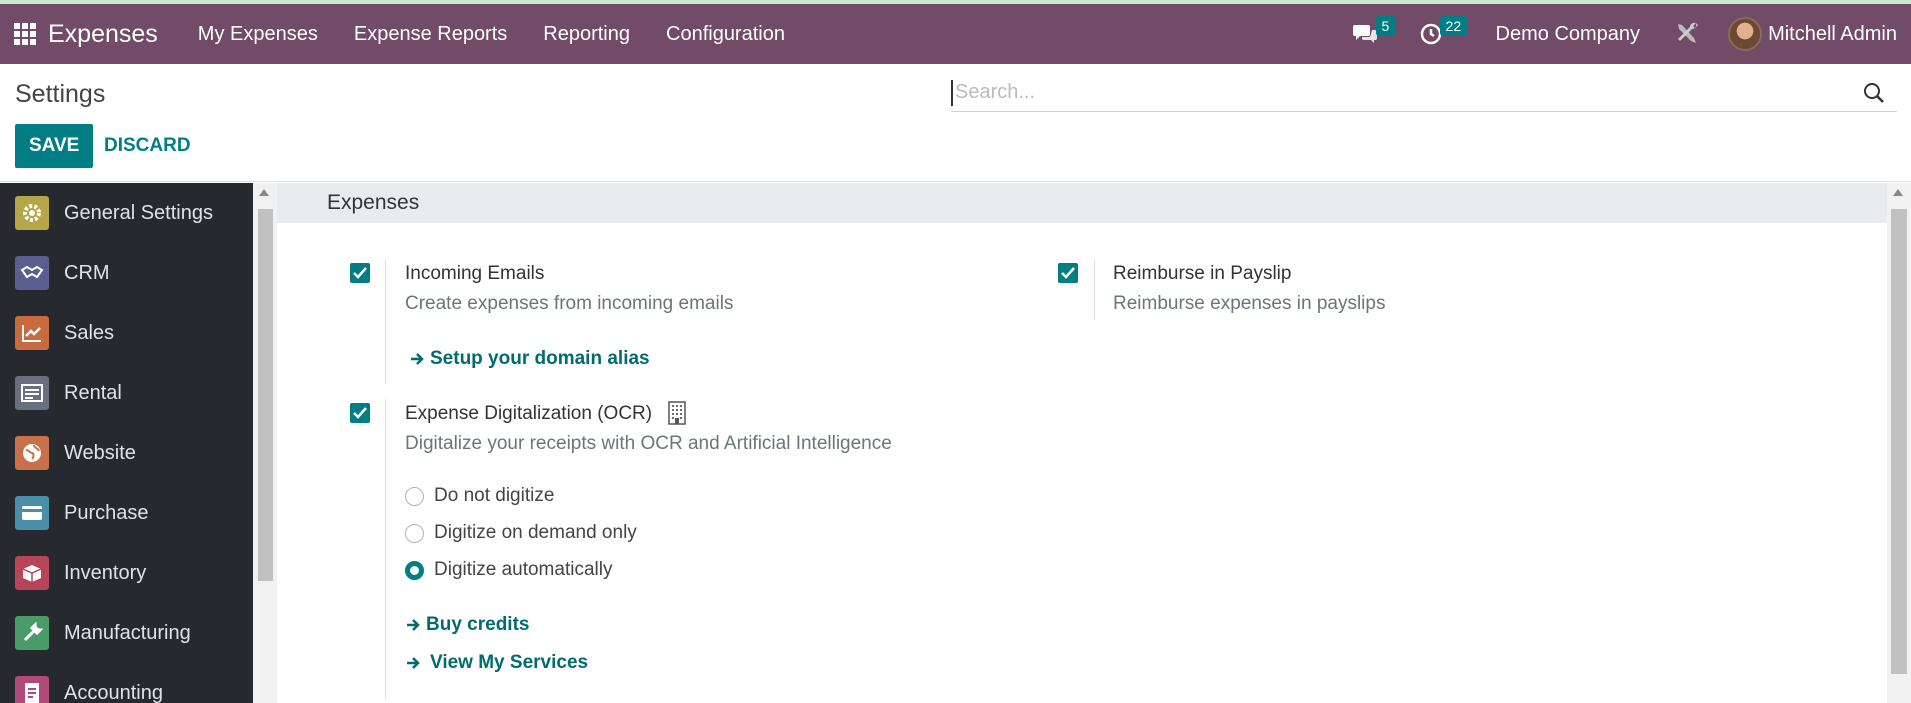  Describe the element at coordinates (414, 570) in the screenshot. I see `radio-button-selected` at that location.